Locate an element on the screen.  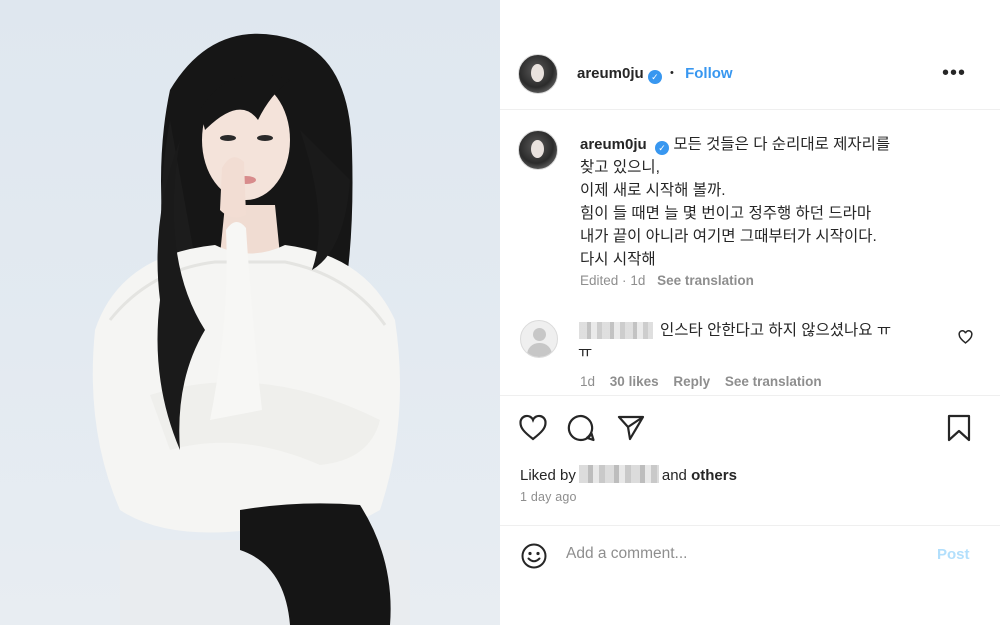
comment-text: 인스타 안한다고 하지 않으셨나요 ㅠ ㅠ is located at coordinates (759, 342).